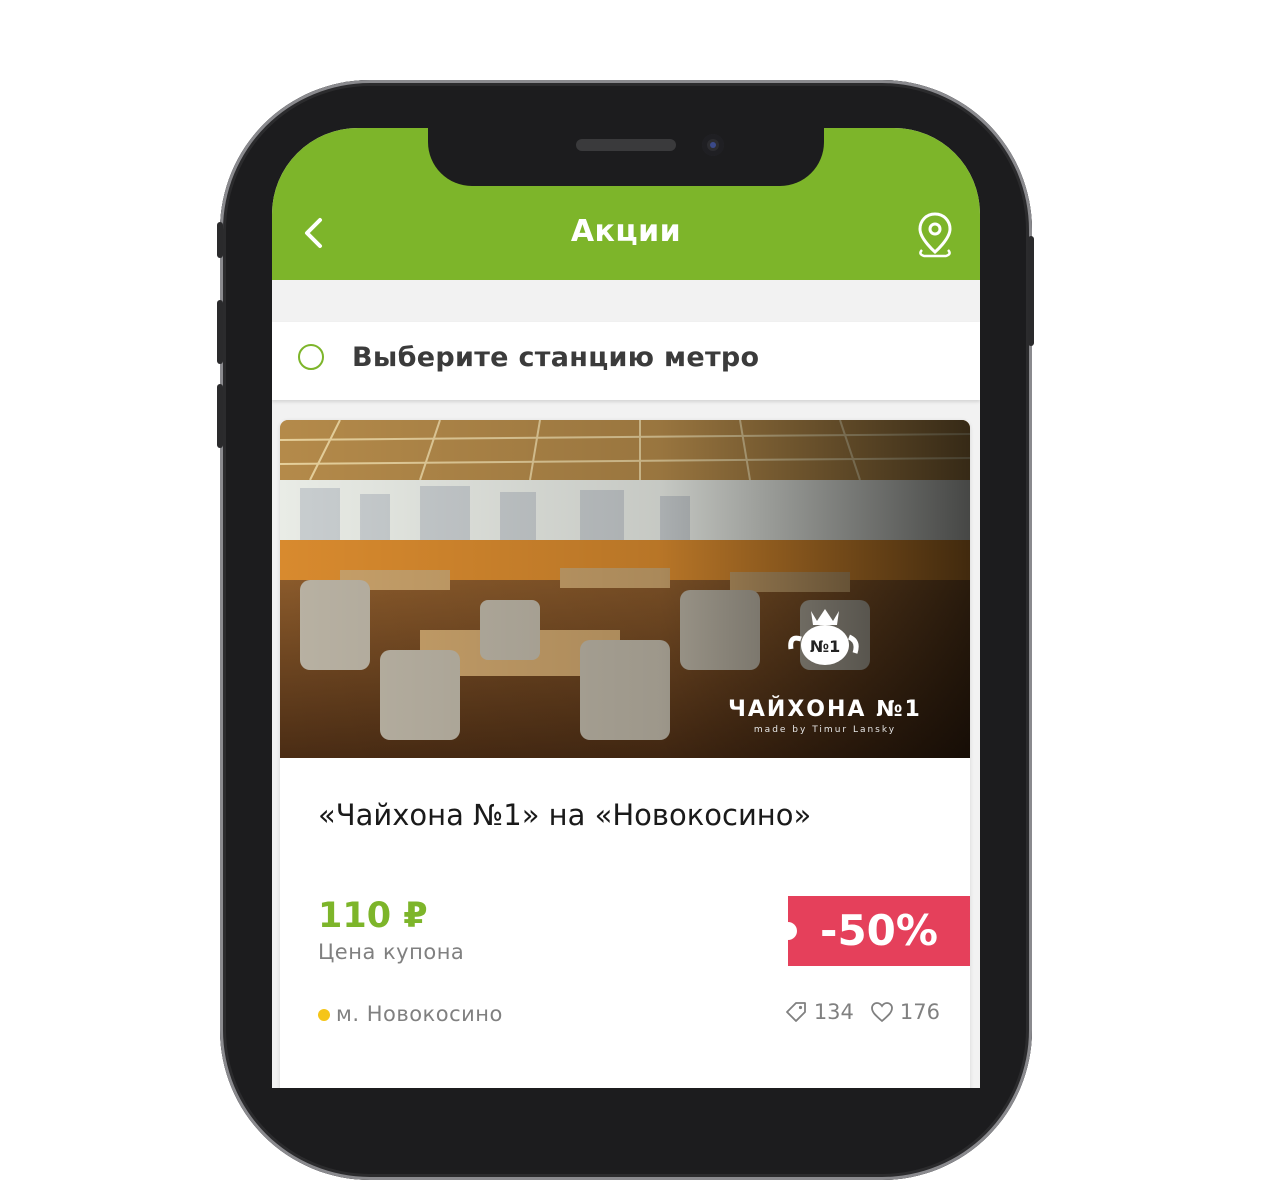 The height and width of the screenshot is (1180, 1276). What do you see at coordinates (565, 815) in the screenshot?
I see `deal-title: «Чайхона №1» на «Новокосино»` at bounding box center [565, 815].